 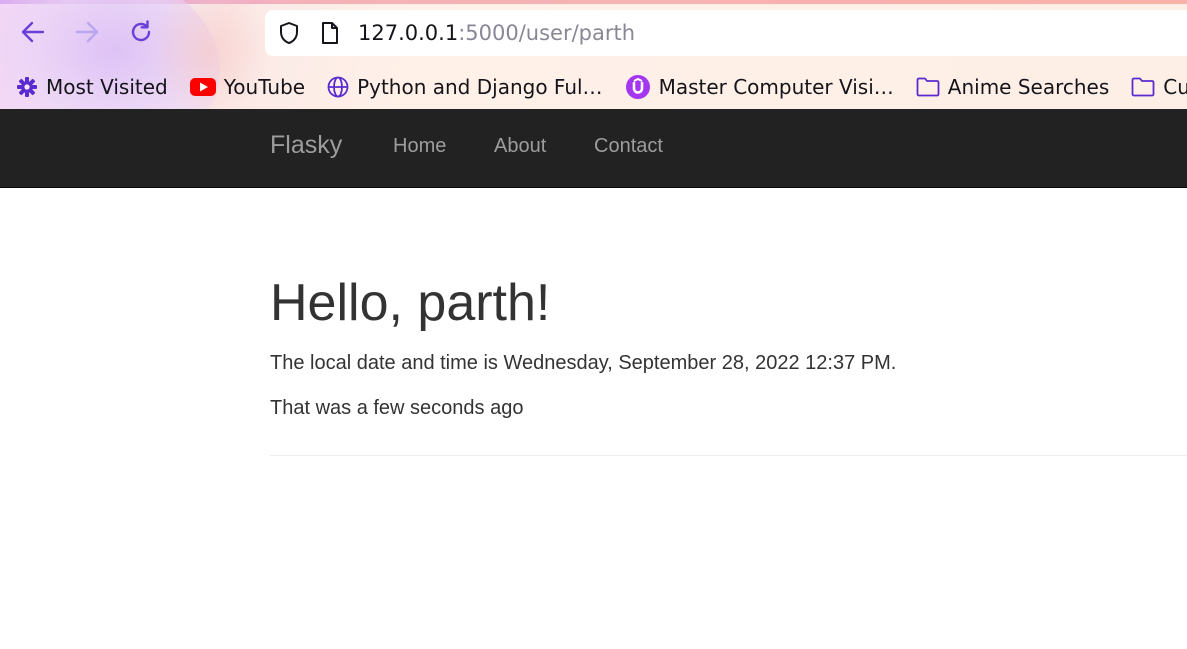 What do you see at coordinates (728, 455) in the screenshot?
I see `divider` at bounding box center [728, 455].